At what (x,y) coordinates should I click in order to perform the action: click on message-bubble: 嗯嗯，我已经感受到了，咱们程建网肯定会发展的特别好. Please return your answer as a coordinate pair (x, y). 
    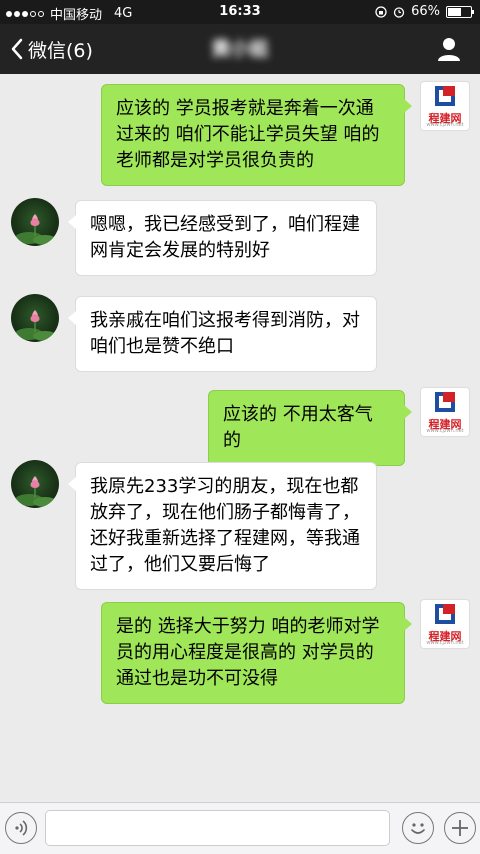
    Looking at the image, I should click on (222, 238).